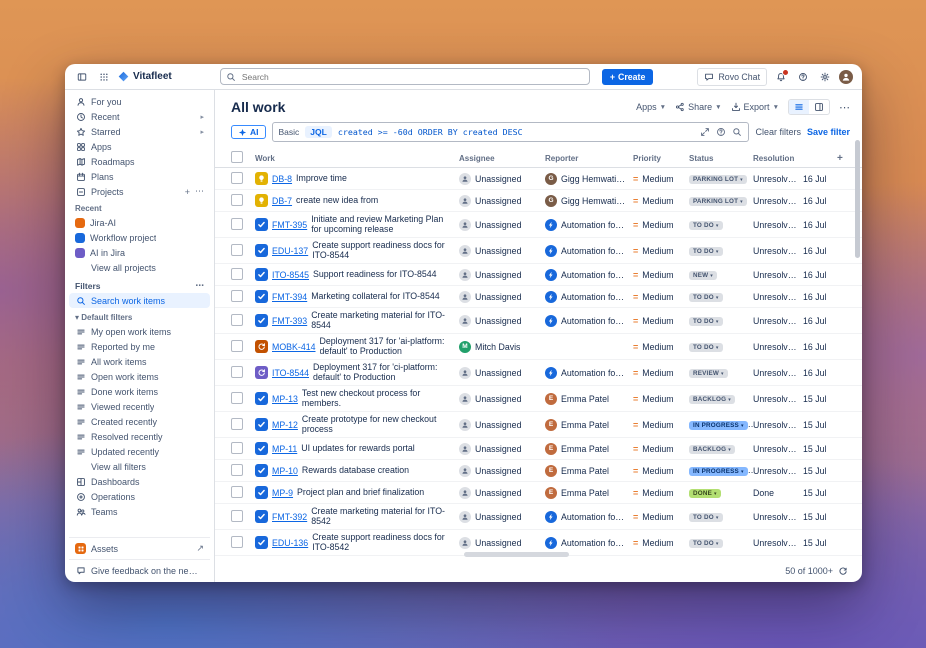  Describe the element at coordinates (843, 571) in the screenshot. I see `refresh-icon` at that location.